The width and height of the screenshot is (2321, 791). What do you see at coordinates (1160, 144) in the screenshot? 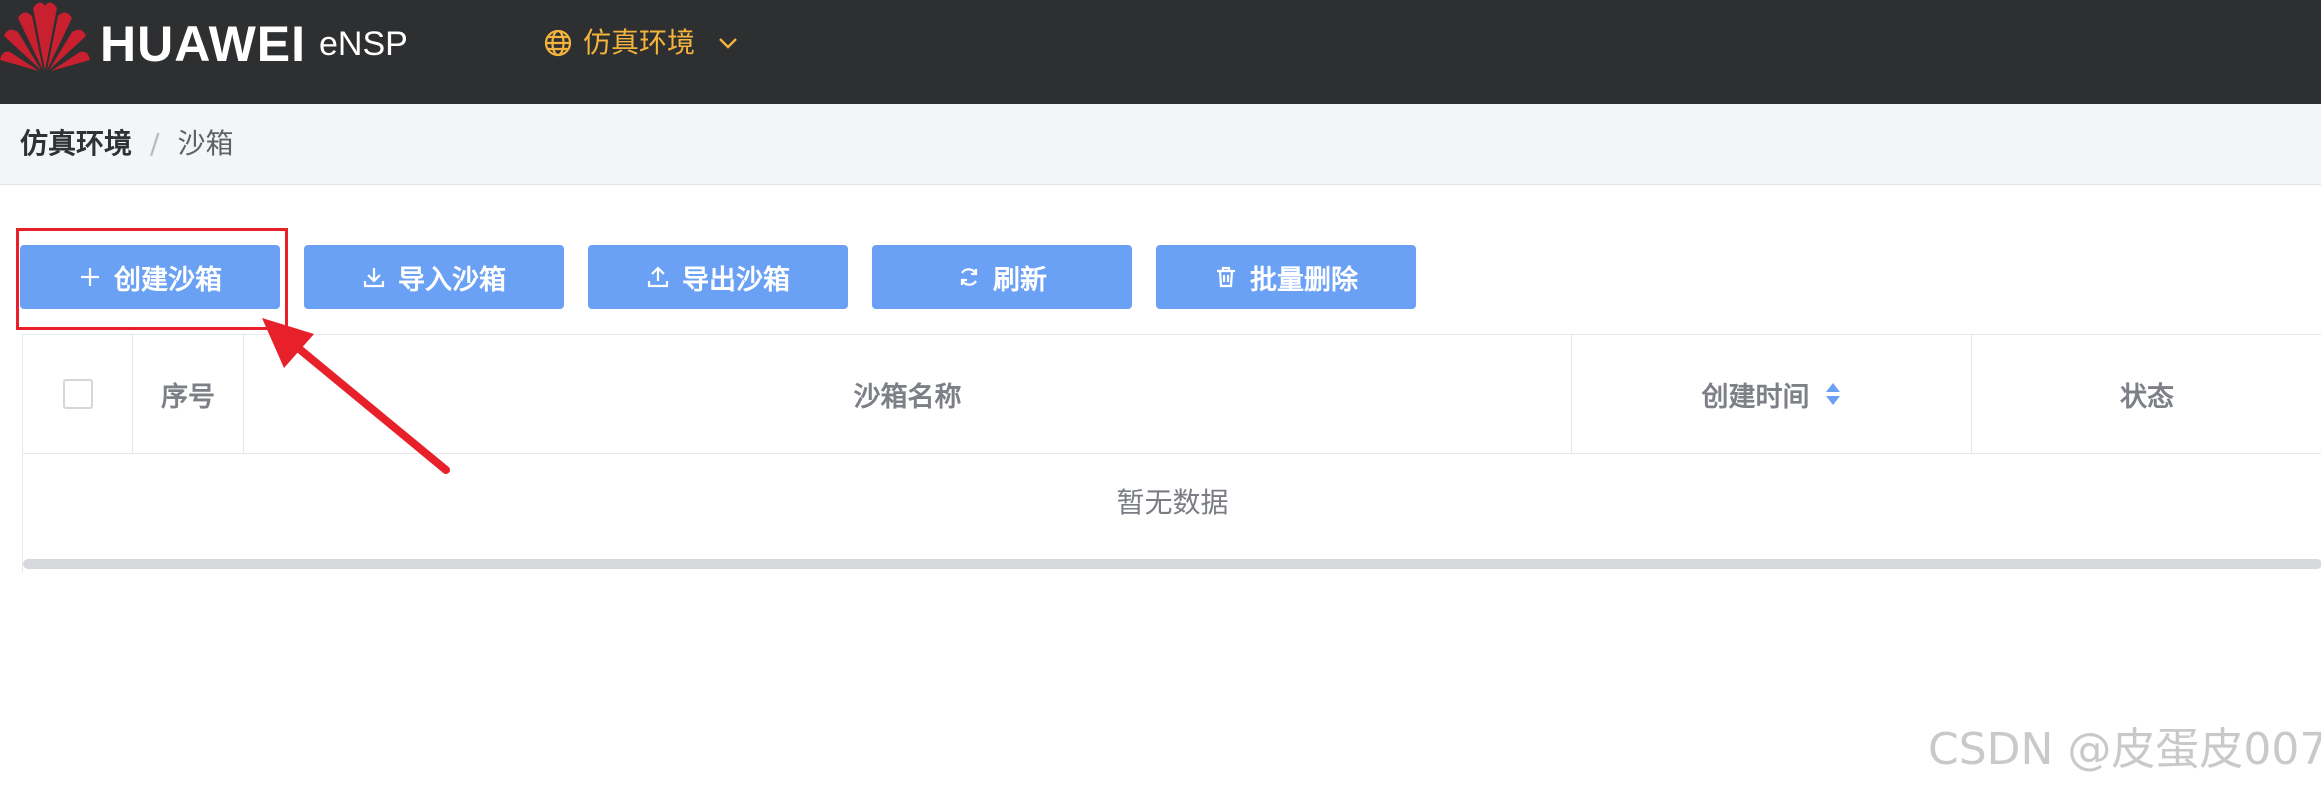
I see `breadcrumb-bar: 仿真环境 / 沙箱` at bounding box center [1160, 144].